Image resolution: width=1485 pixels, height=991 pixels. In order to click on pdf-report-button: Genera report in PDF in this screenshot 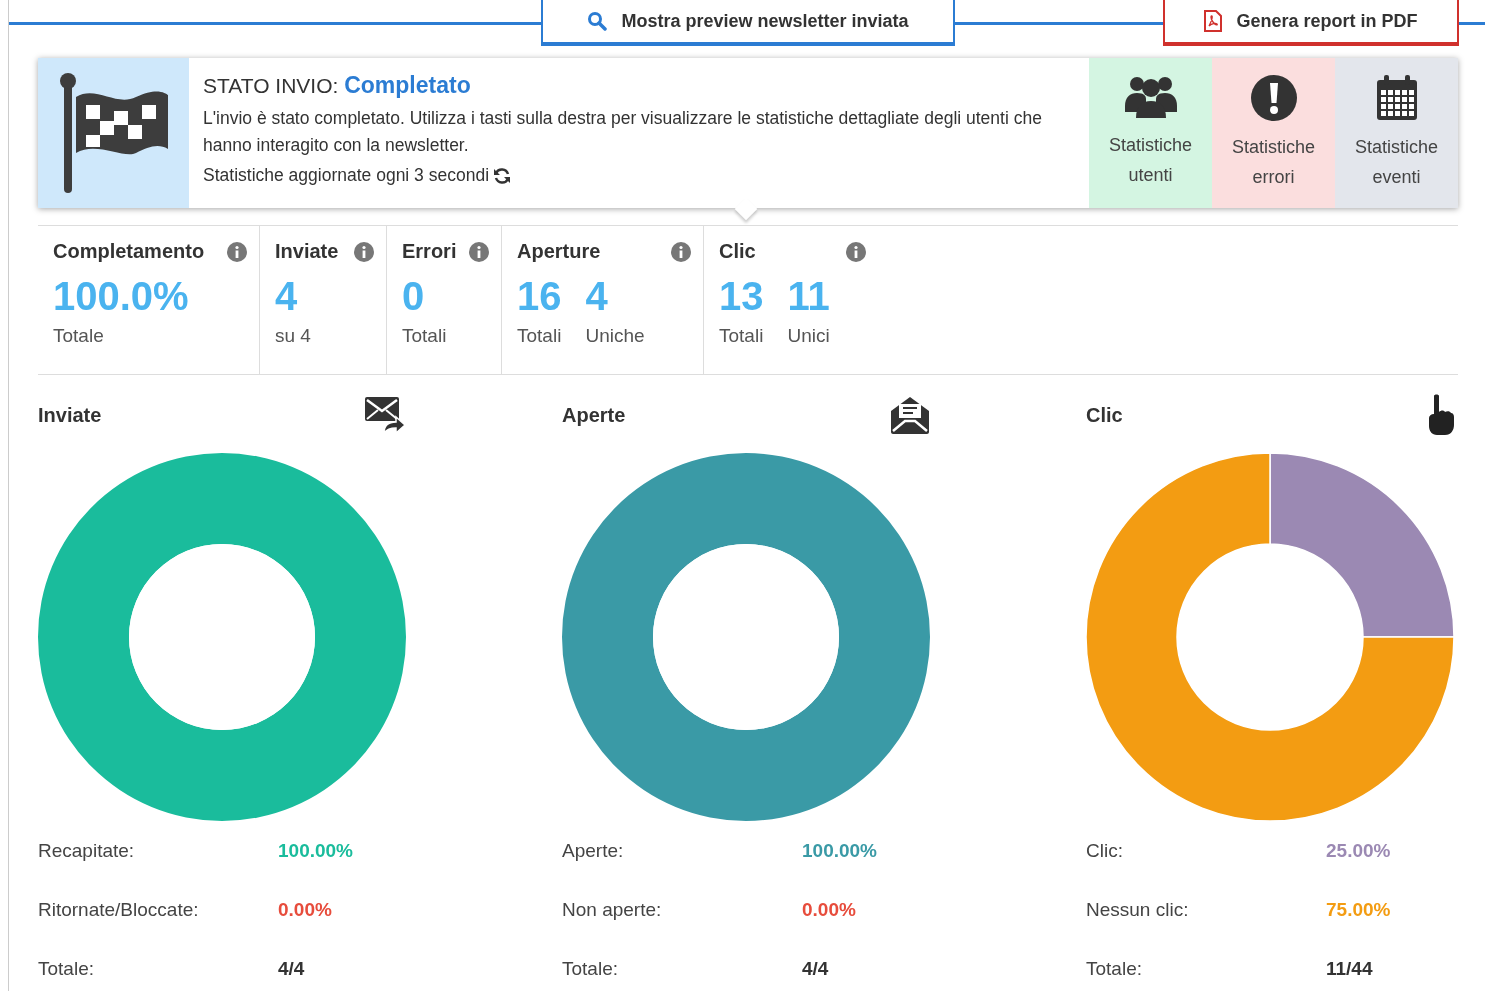, I will do `click(1311, 23)`.